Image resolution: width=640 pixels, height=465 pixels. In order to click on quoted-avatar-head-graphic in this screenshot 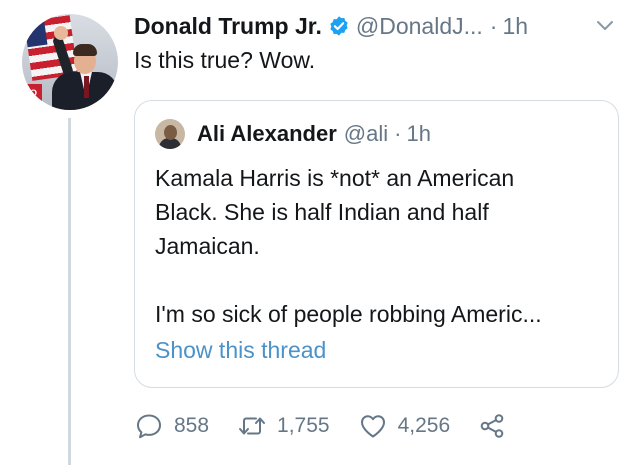, I will do `click(170, 132)`.